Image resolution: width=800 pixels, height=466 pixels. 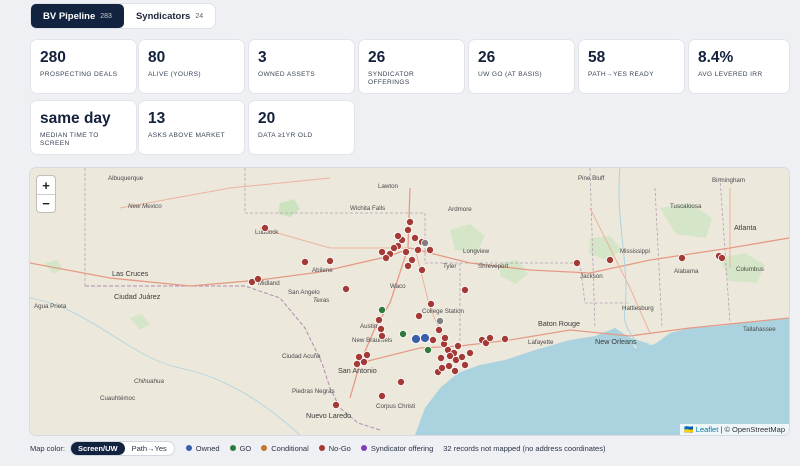 What do you see at coordinates (79, 74) in the screenshot?
I see `stat-label: Prospecting deals` at bounding box center [79, 74].